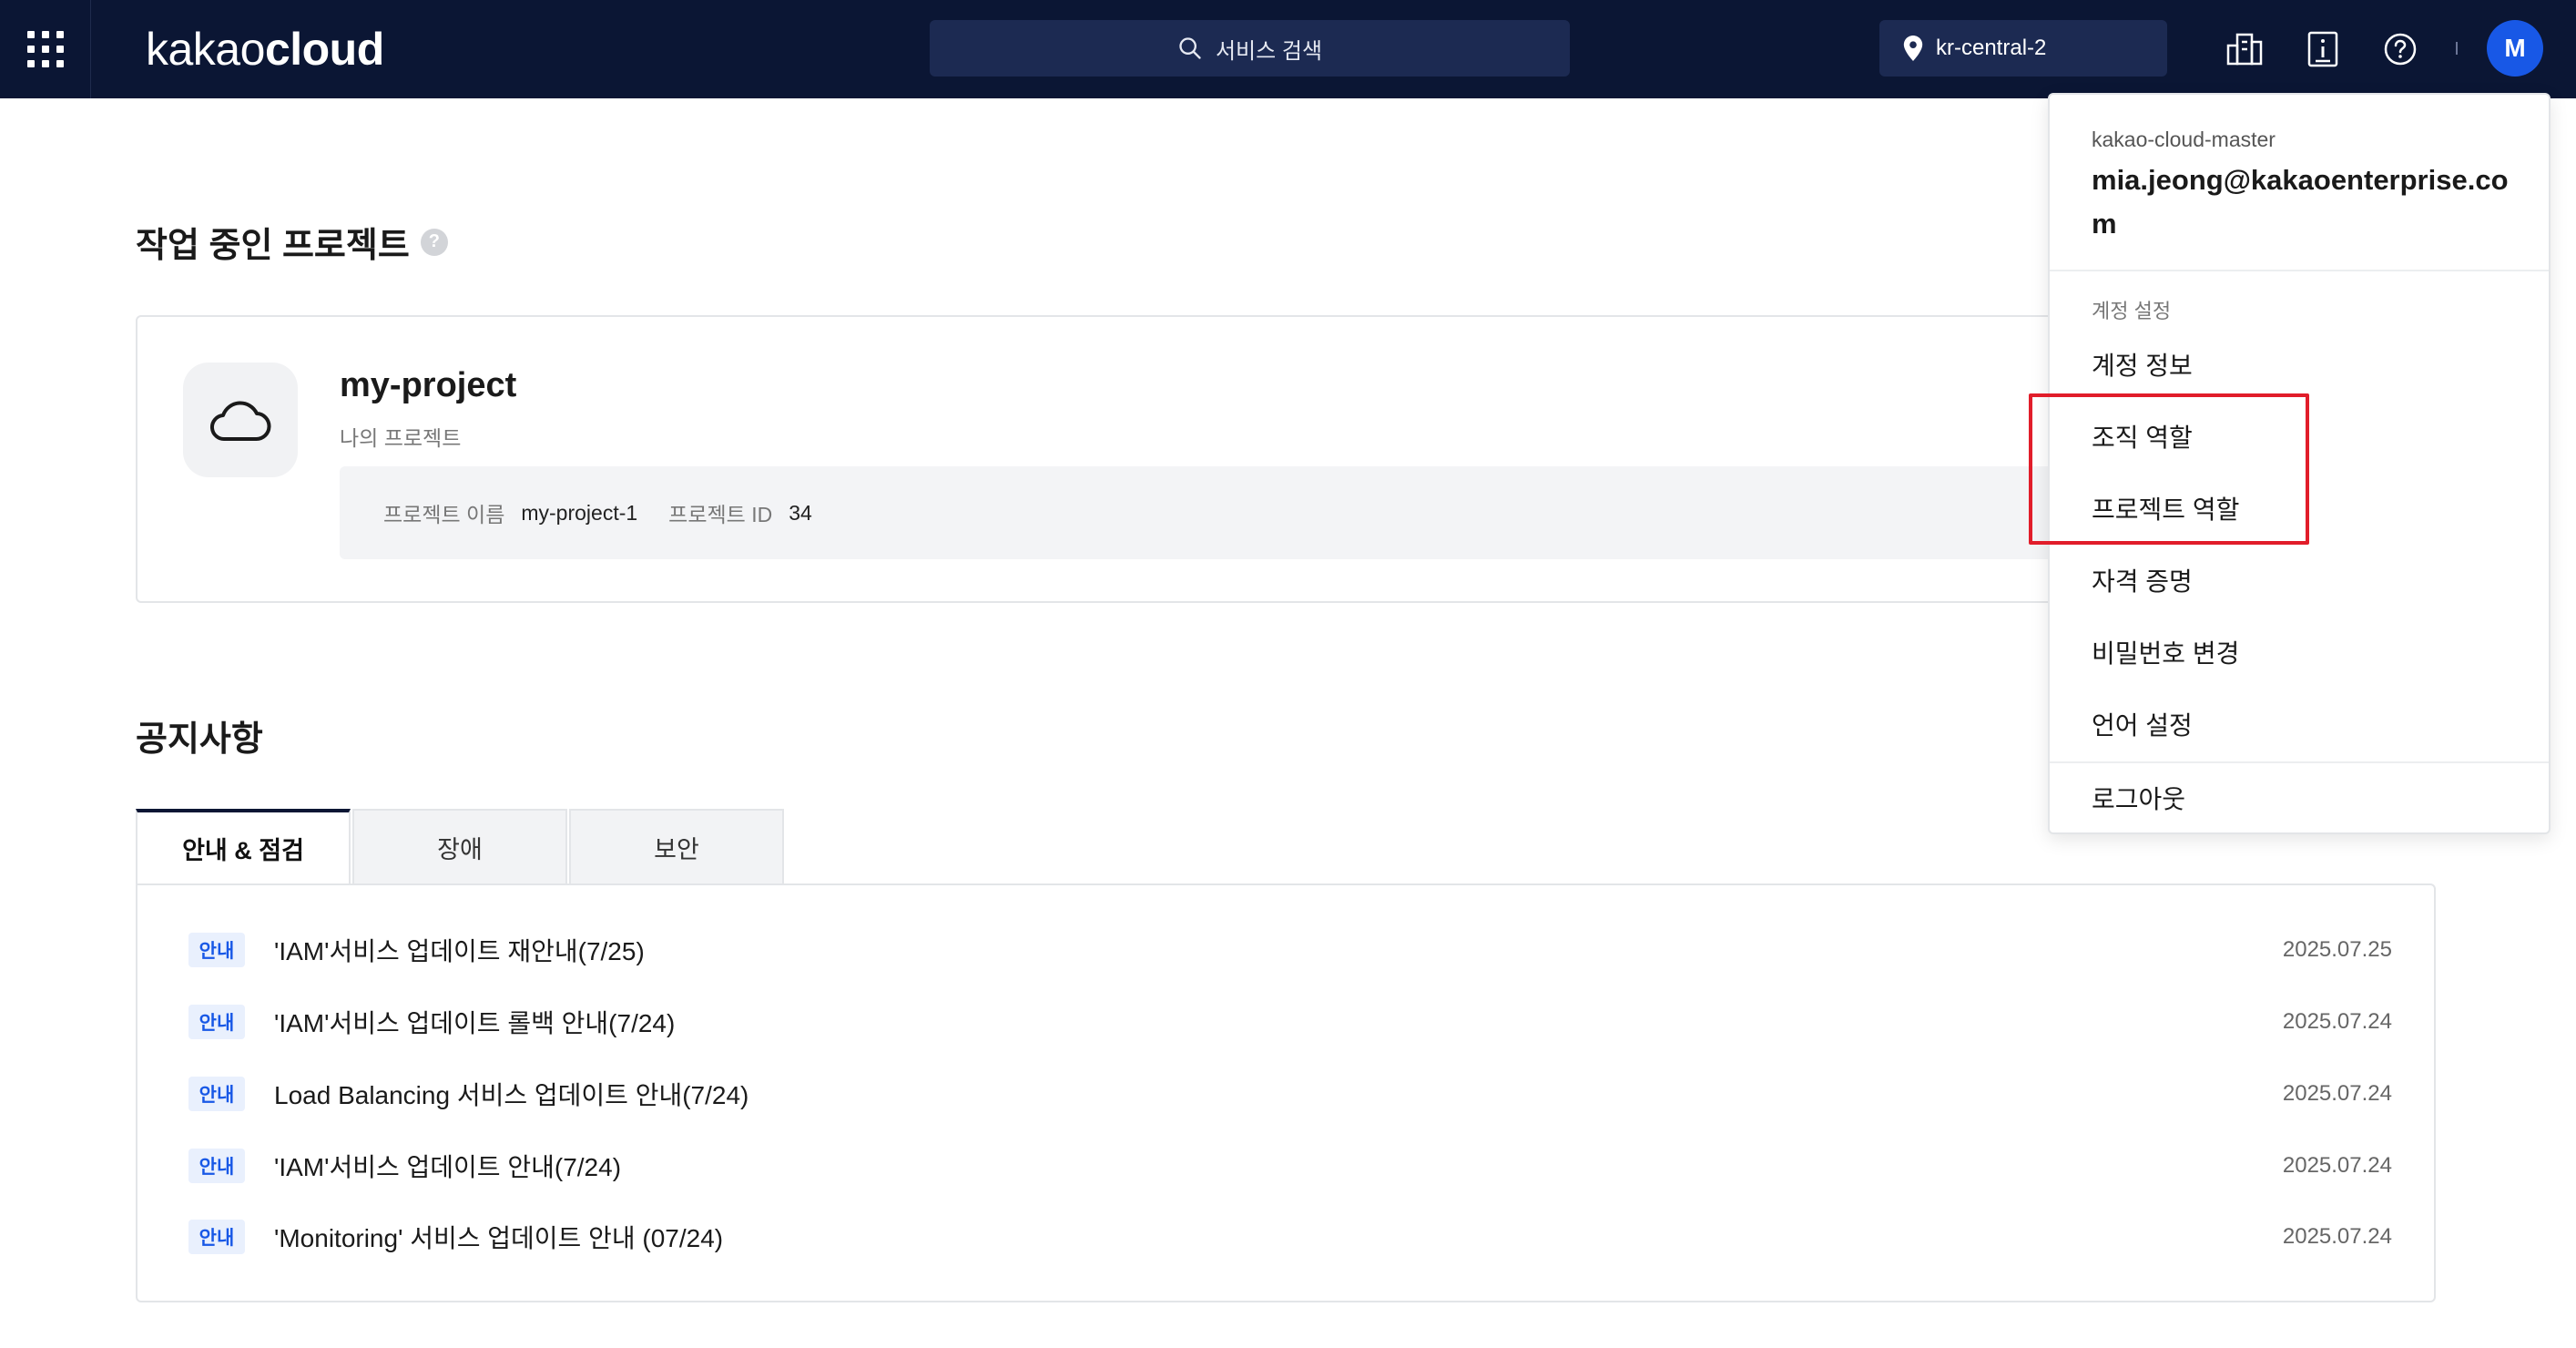  I want to click on project-id-value: 34, so click(800, 512).